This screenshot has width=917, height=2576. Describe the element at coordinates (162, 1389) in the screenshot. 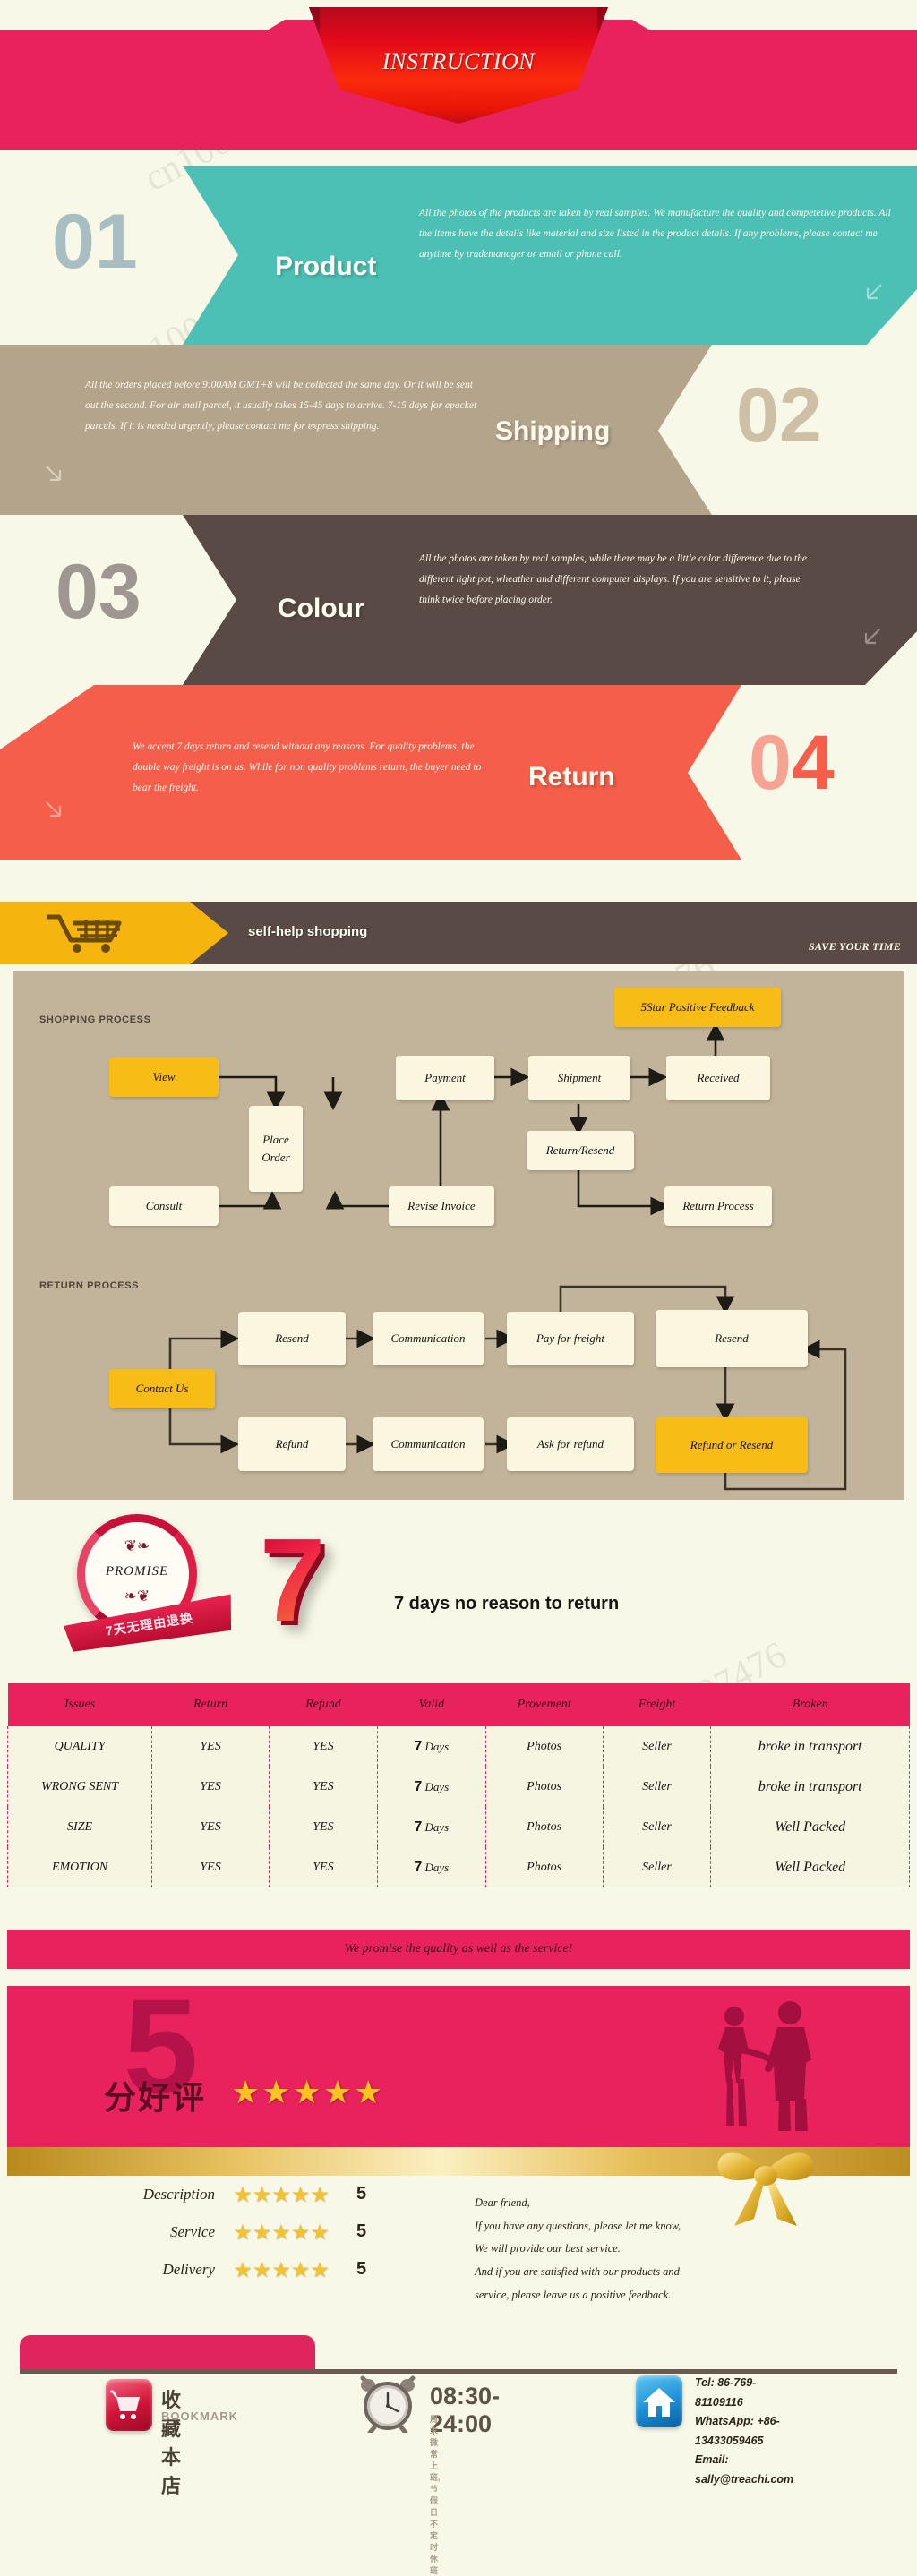

I see `flow-node-contact-us: Contact Us` at that location.